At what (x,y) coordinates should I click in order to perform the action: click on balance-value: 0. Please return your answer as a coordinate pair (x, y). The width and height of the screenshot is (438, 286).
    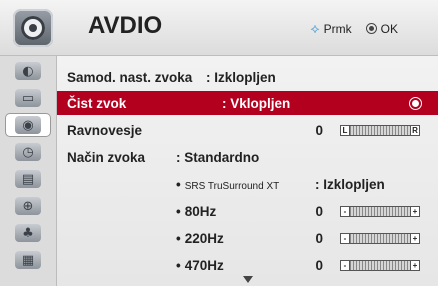
    Looking at the image, I should click on (319, 130).